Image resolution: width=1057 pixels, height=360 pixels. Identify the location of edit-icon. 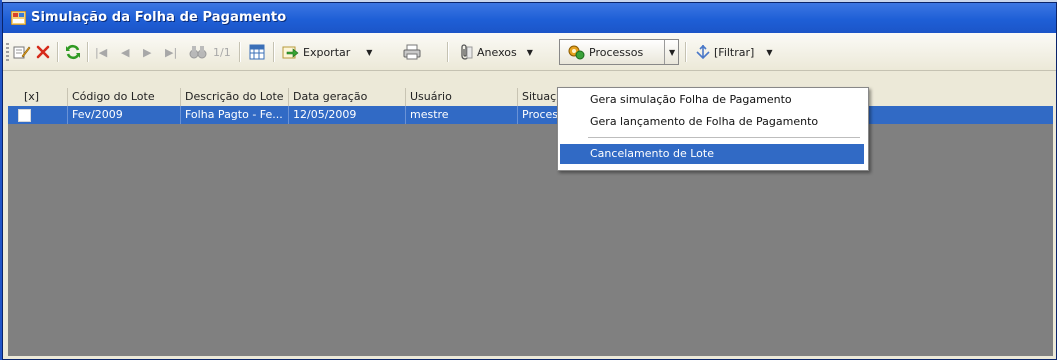
(22, 52).